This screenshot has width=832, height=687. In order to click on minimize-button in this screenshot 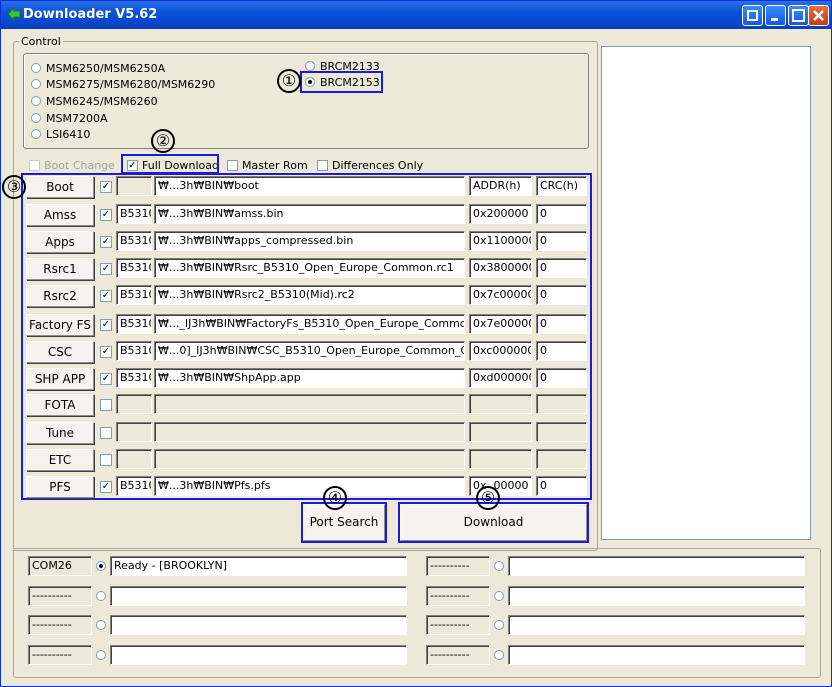, I will do `click(775, 15)`.